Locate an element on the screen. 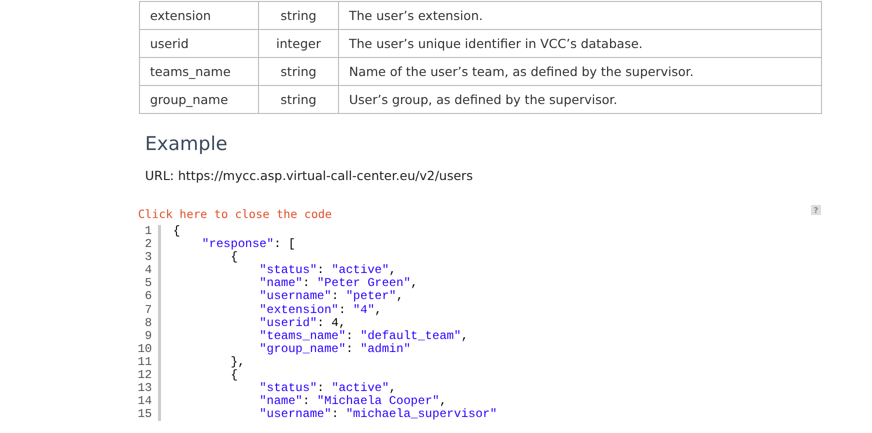  close-code-link: Click here to close the code is located at coordinates (235, 214).